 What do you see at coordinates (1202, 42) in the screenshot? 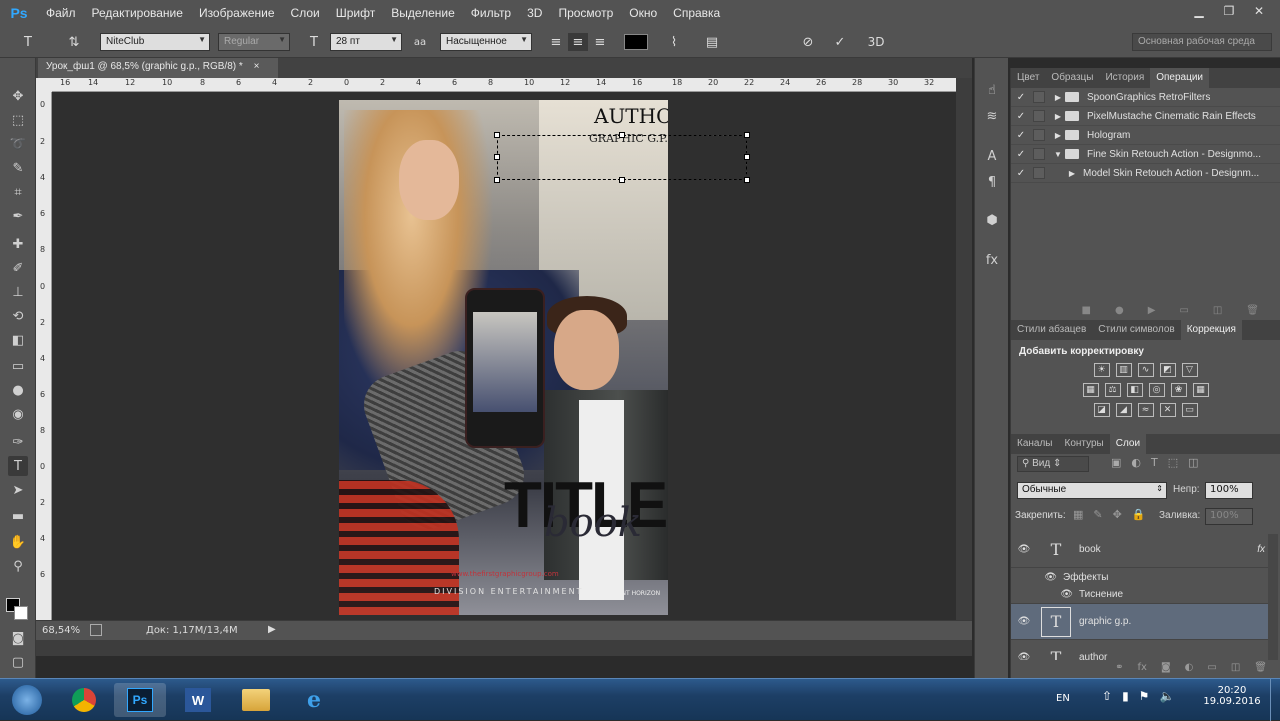
I see `workspace-select: Основная рабочая среда` at bounding box center [1202, 42].